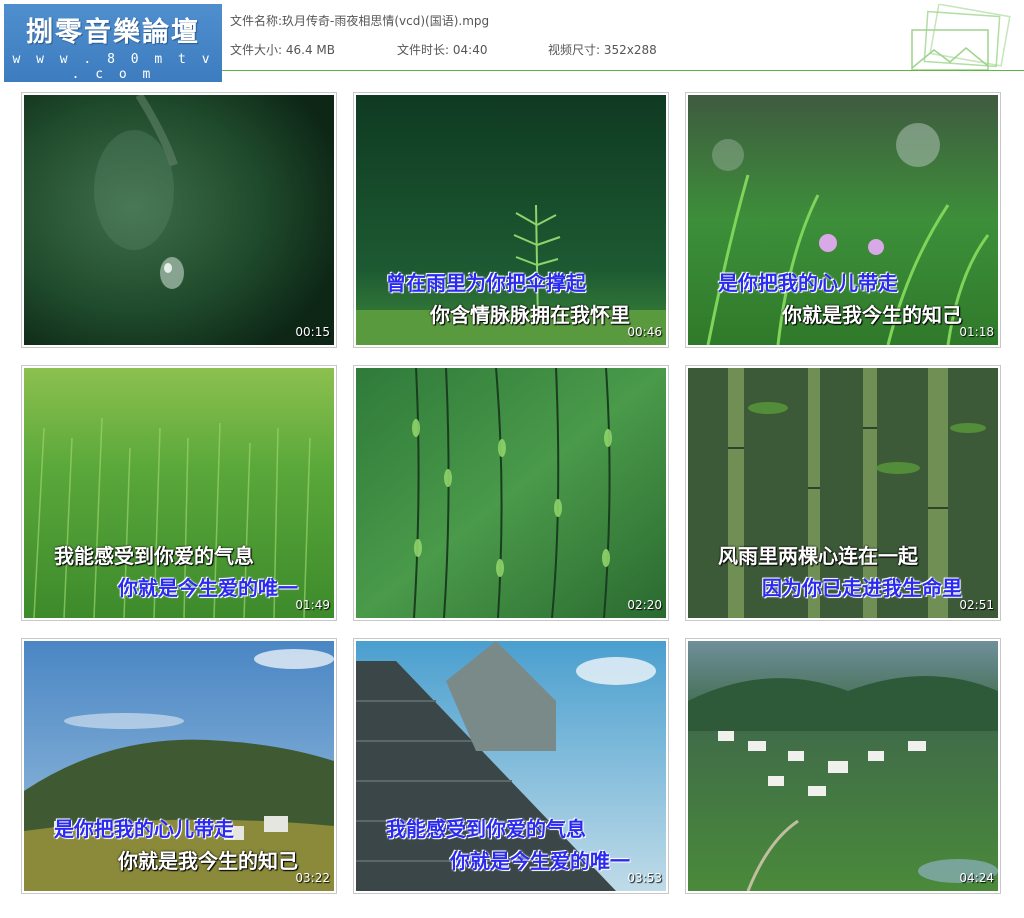  I want to click on frame-image-water-drop, so click(179, 220).